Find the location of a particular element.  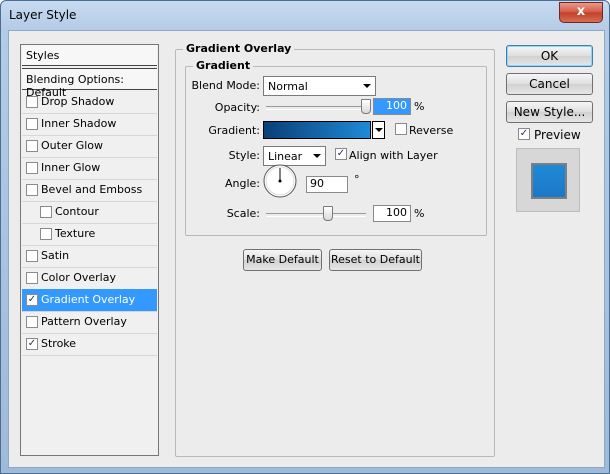

opacity-input: 100 is located at coordinates (392, 106).